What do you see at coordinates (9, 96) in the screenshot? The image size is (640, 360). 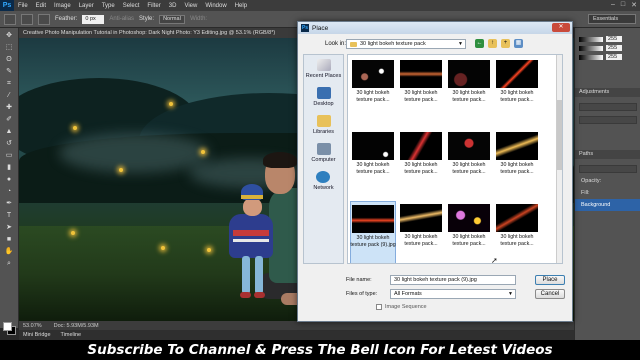 I see `eyedropper-icon: ⁄` at bounding box center [9, 96].